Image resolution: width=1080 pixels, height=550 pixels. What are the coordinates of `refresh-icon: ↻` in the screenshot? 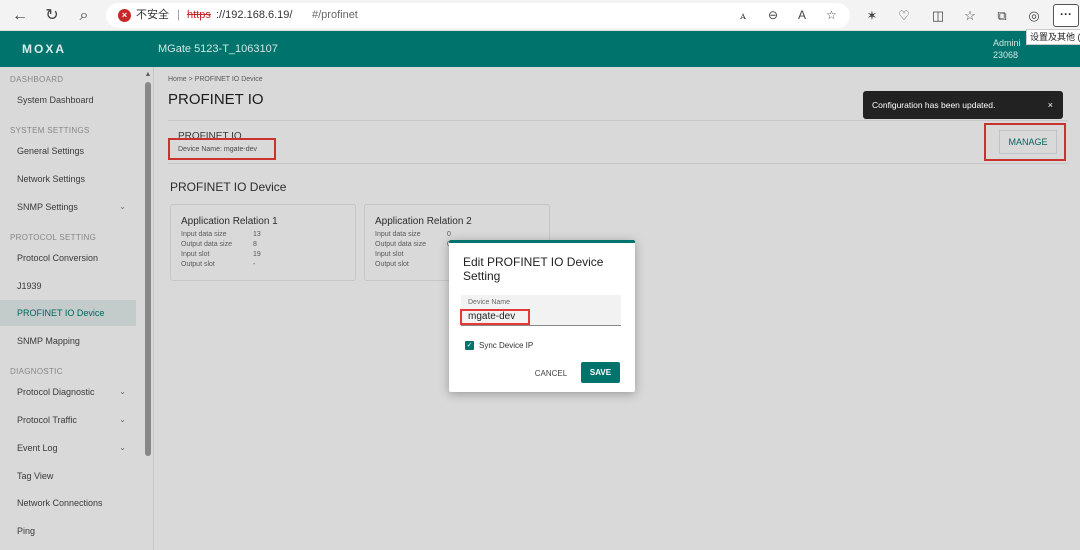 It's located at (52, 16).